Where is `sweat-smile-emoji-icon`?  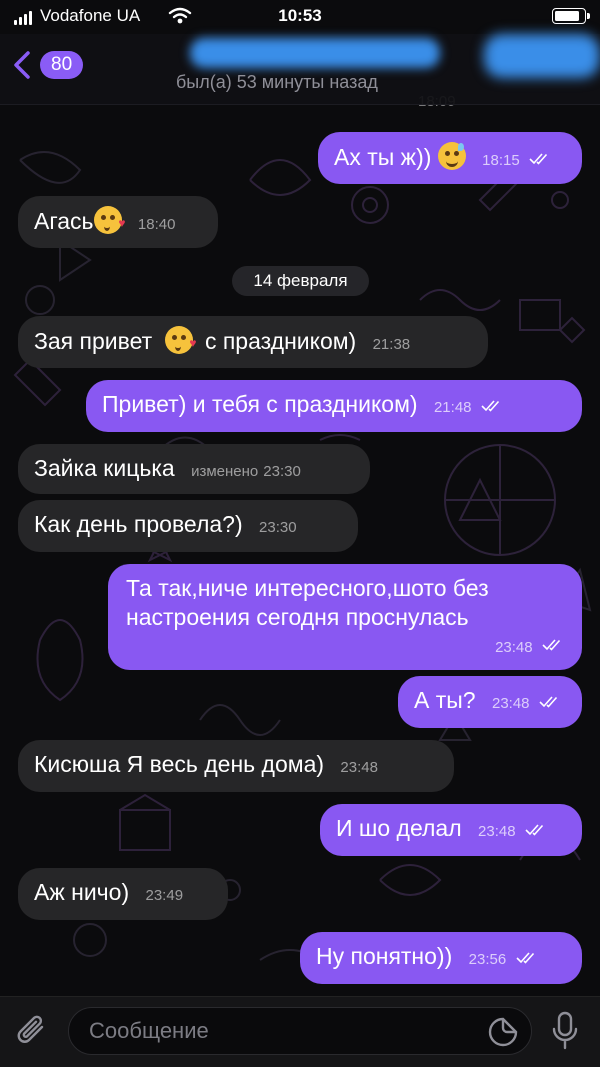
sweat-smile-emoji-icon is located at coordinates (451, 156).